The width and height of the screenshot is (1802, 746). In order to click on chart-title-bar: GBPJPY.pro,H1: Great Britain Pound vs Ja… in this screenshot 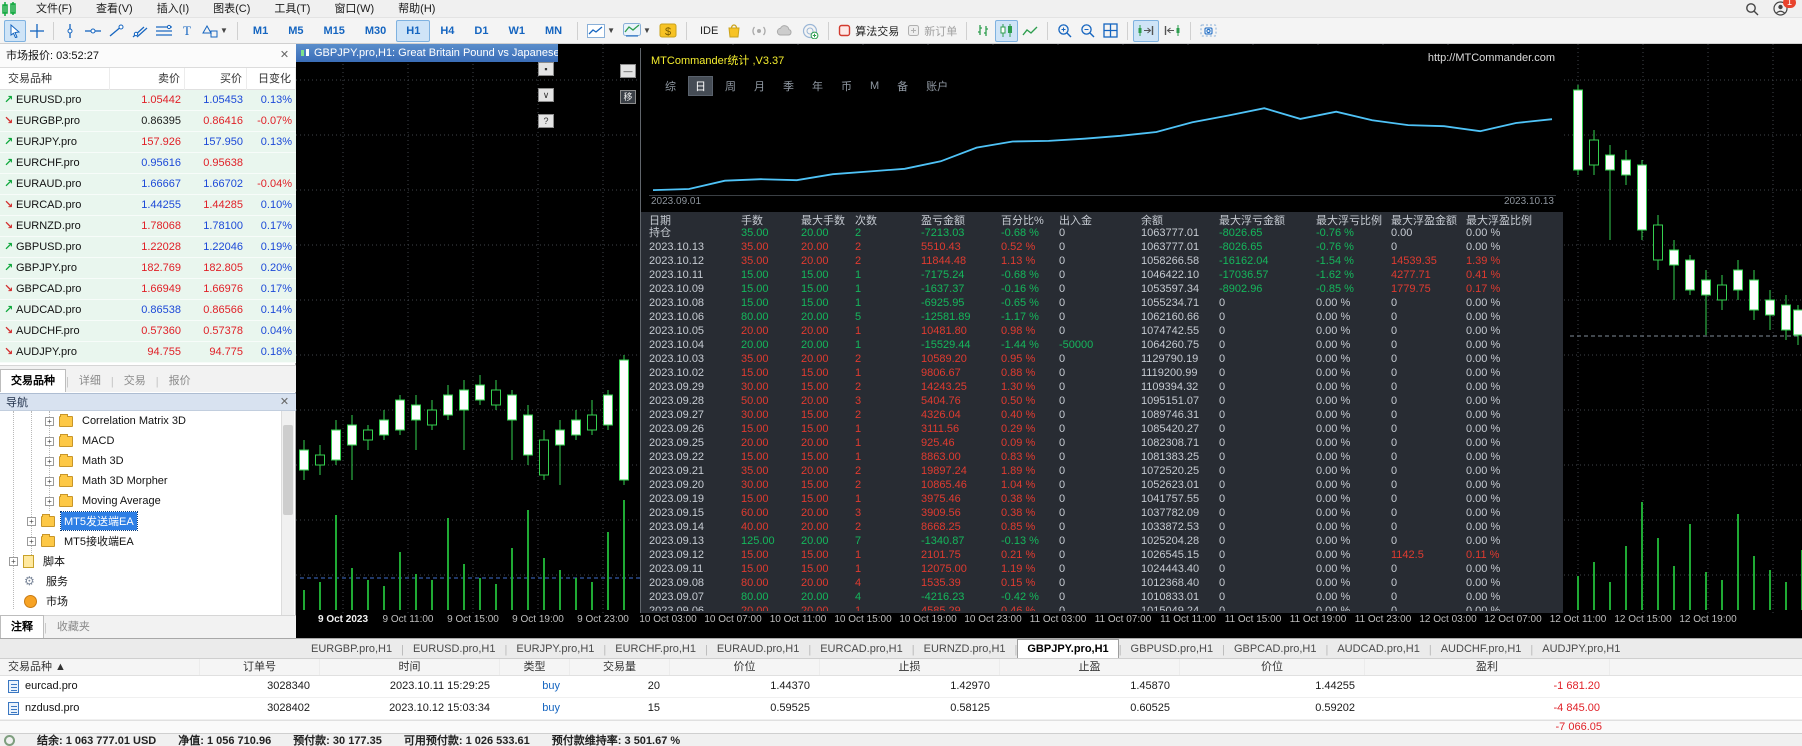, I will do `click(427, 53)`.